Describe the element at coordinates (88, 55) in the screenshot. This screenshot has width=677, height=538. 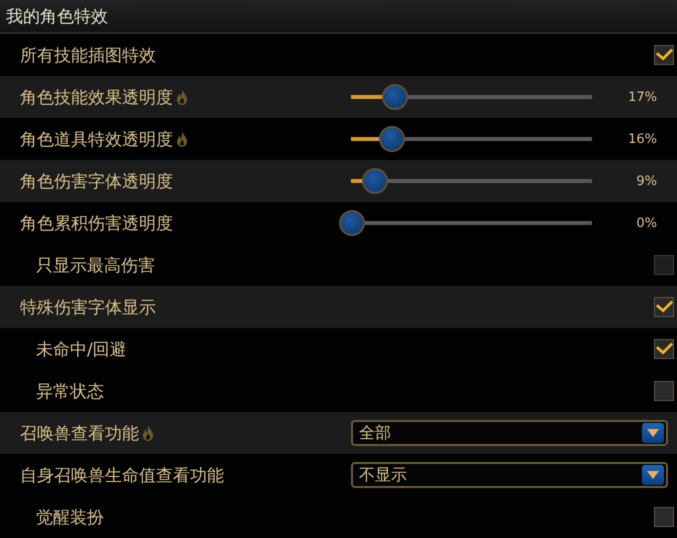
I see `setting-label: 所有技能插图特效` at that location.